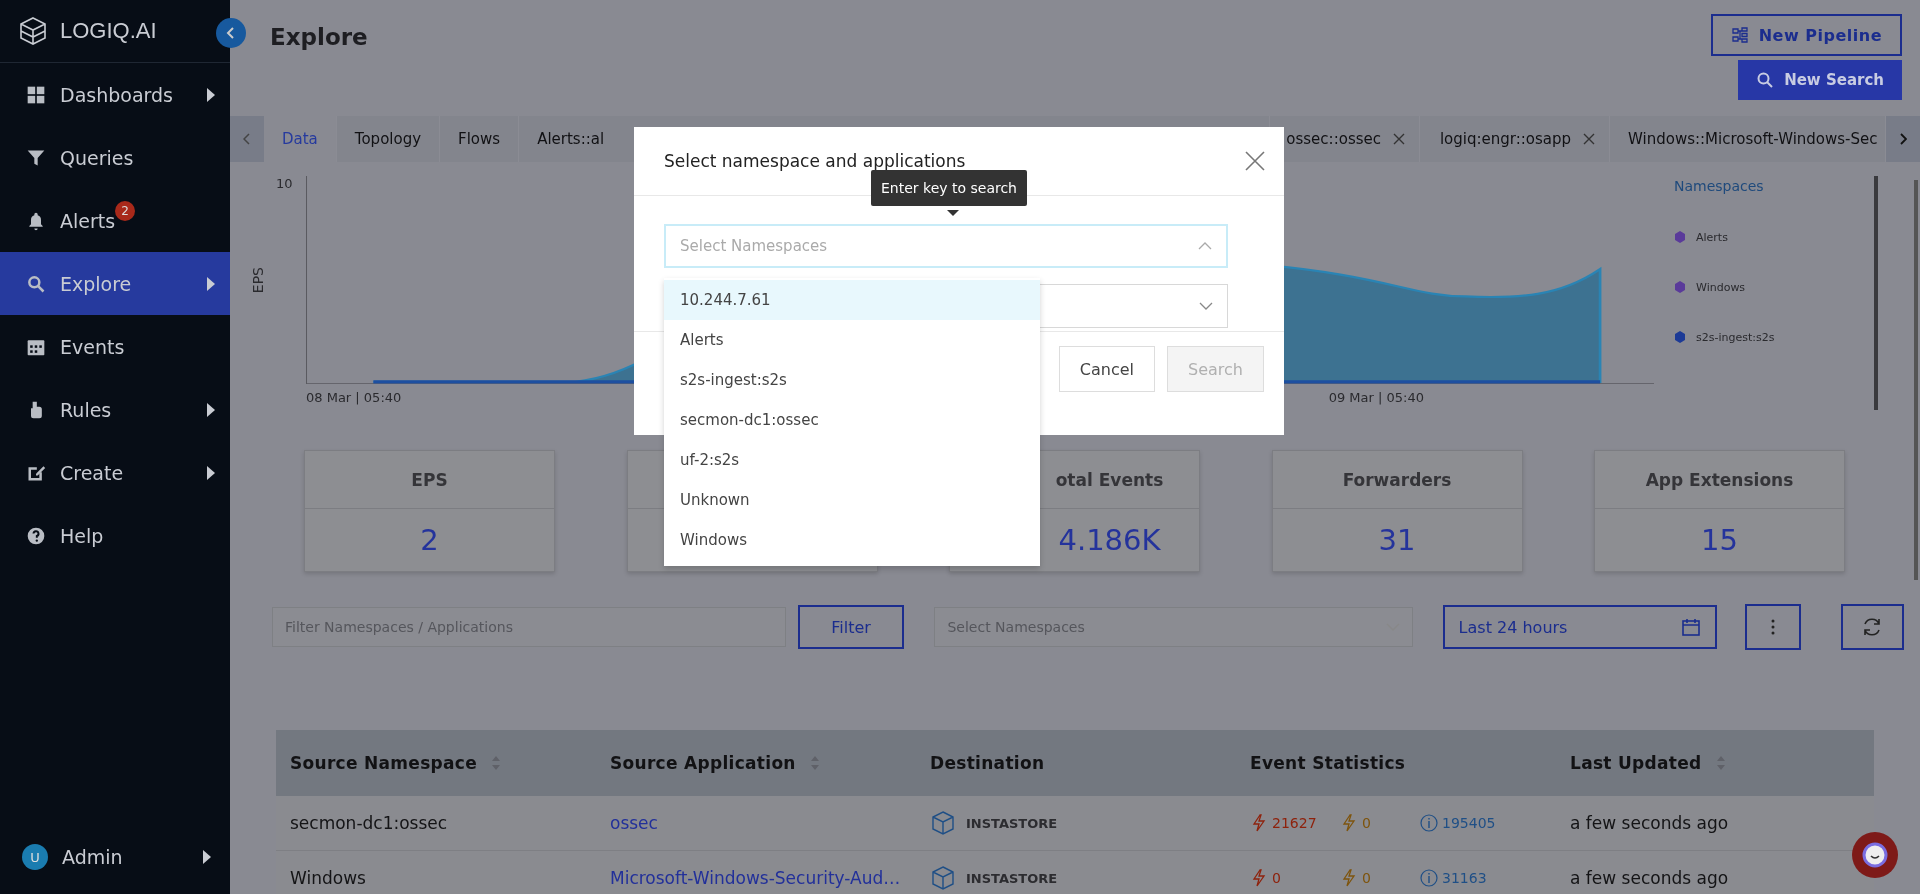 The height and width of the screenshot is (894, 1920). Describe the element at coordinates (703, 763) in the screenshot. I see `column-header: Source Application` at that location.